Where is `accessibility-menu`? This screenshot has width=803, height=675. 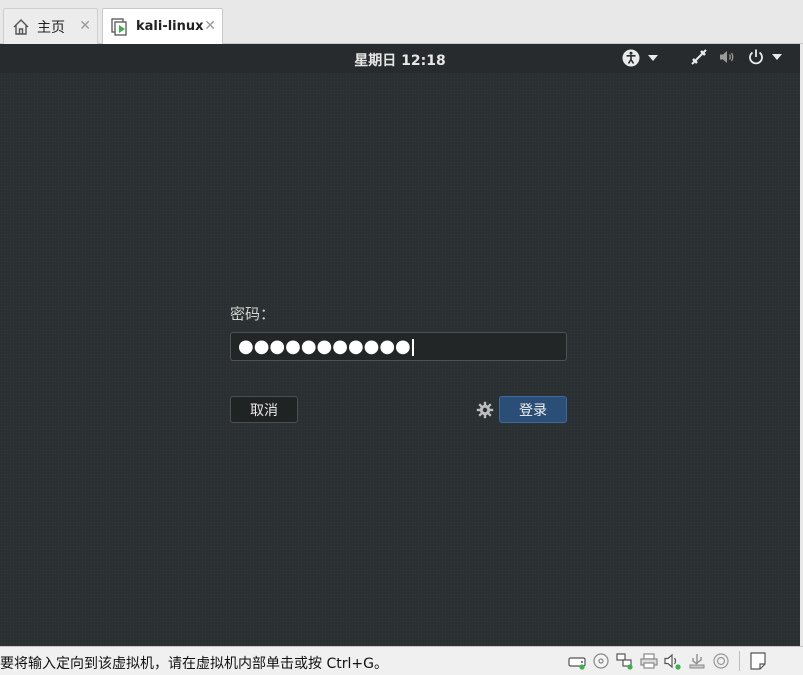
accessibility-menu is located at coordinates (639, 58).